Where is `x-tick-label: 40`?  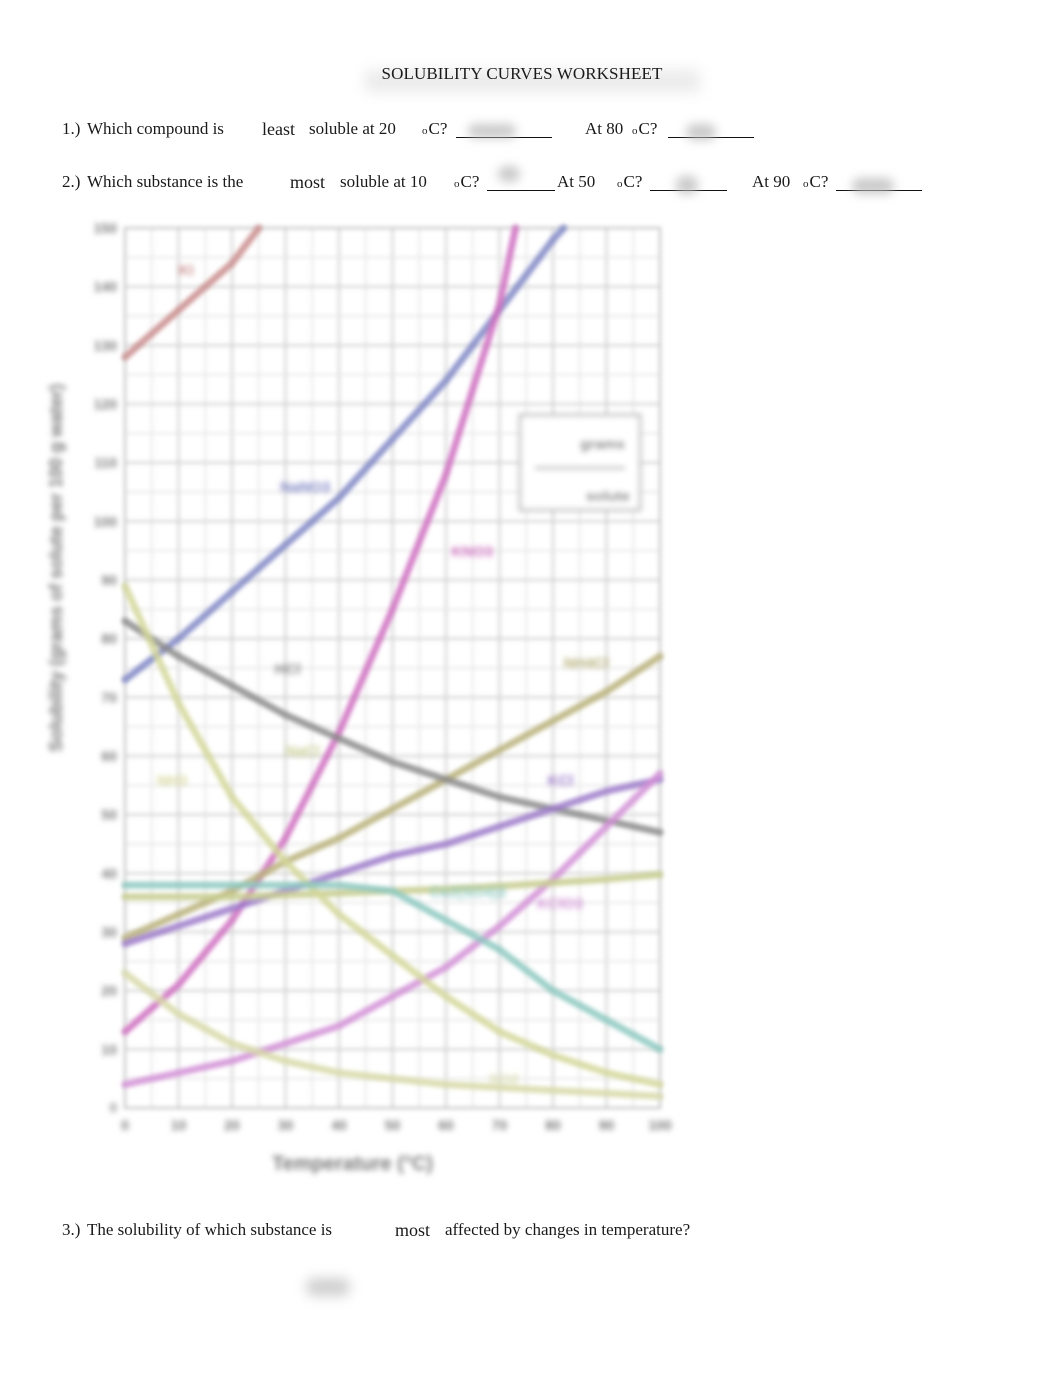 x-tick-label: 40 is located at coordinates (339, 1125).